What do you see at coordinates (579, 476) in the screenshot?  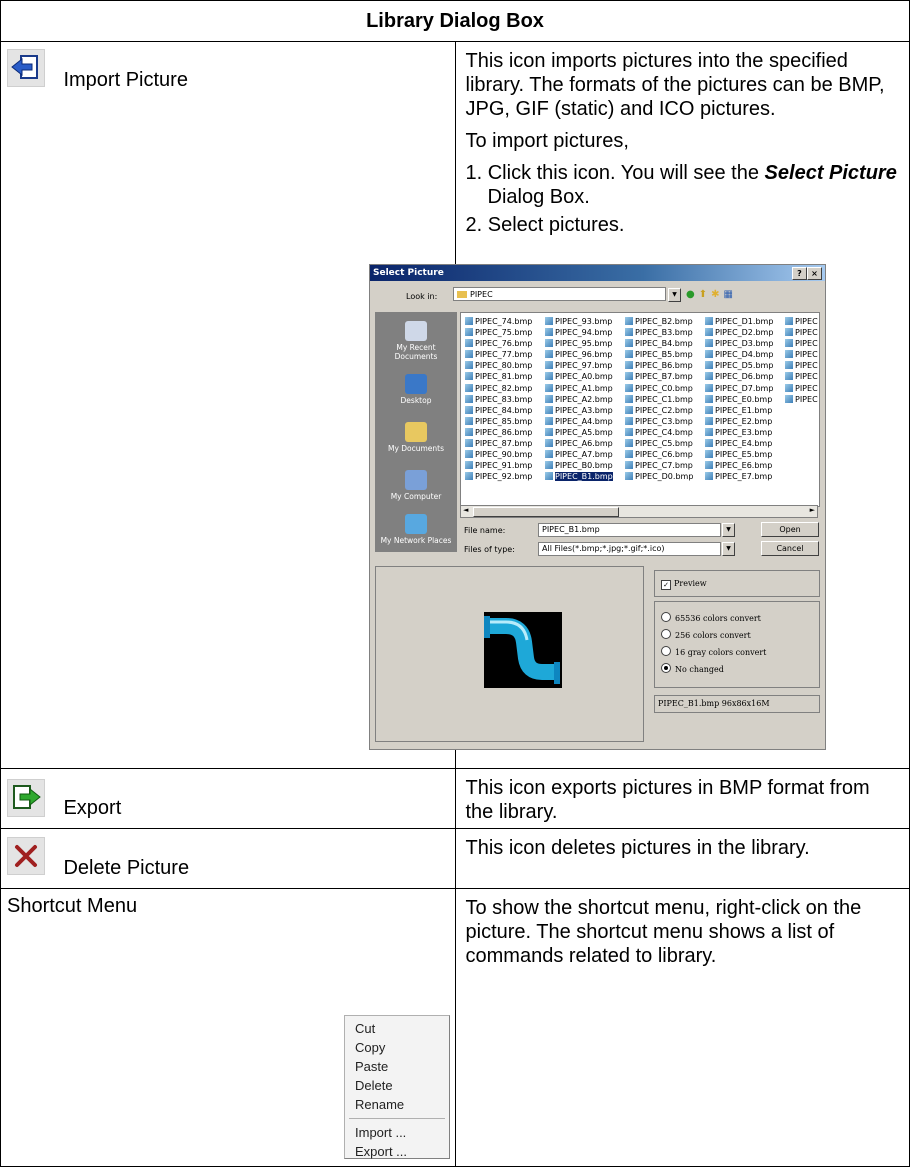 I see `file-item: PIPEC_B1.bmp` at bounding box center [579, 476].